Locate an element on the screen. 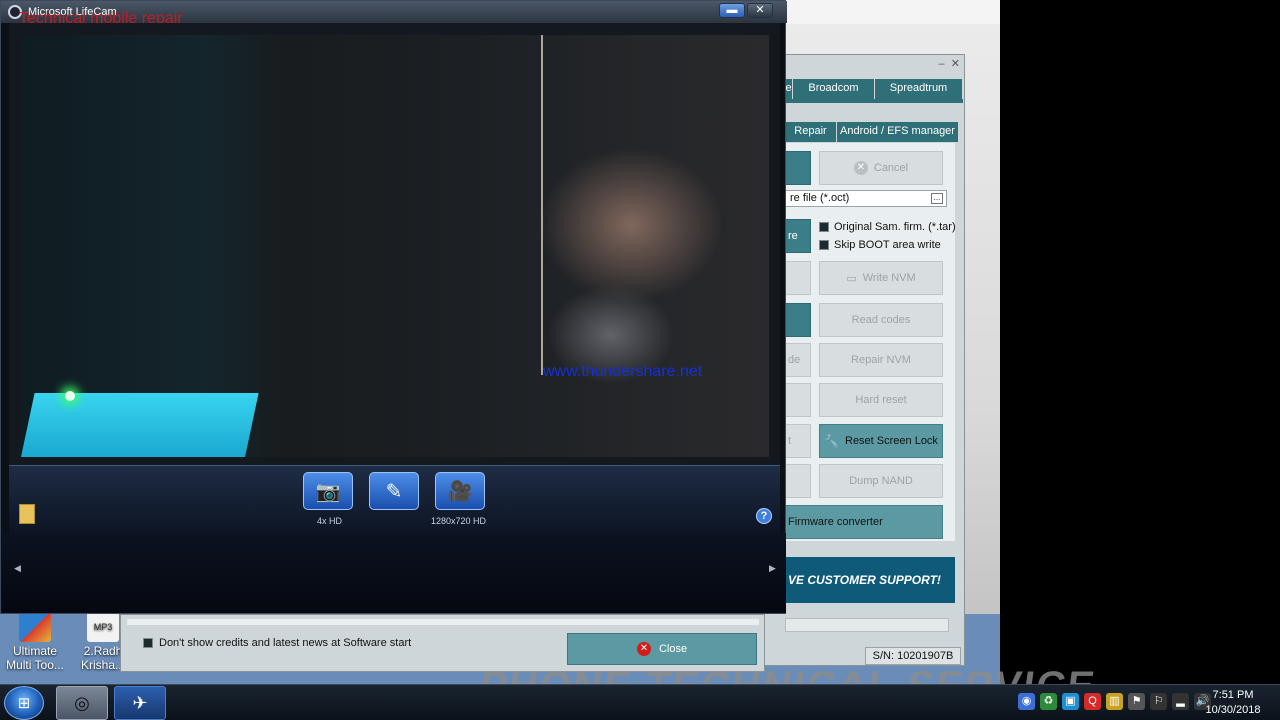 The height and width of the screenshot is (720, 1280). clock: 7:51 PM 10/30/2018 is located at coordinates (1233, 703).